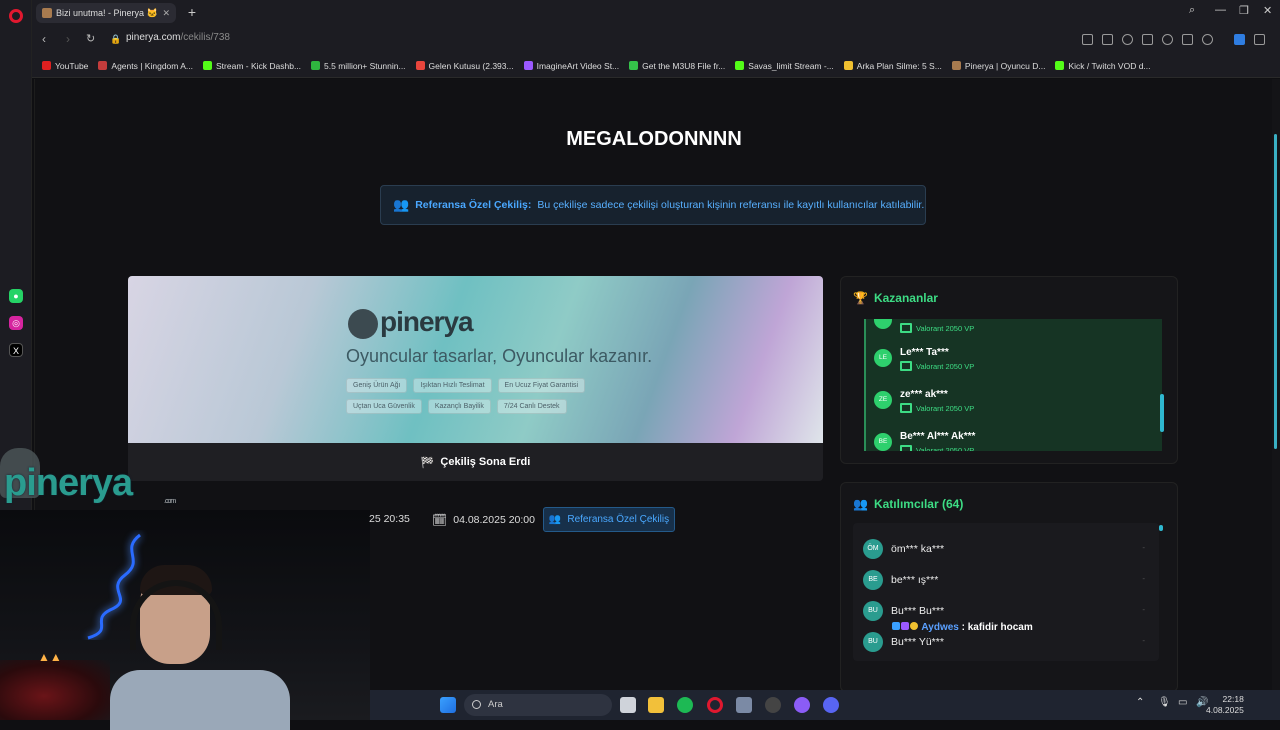  I want to click on play-icon, so click(1147, 39).